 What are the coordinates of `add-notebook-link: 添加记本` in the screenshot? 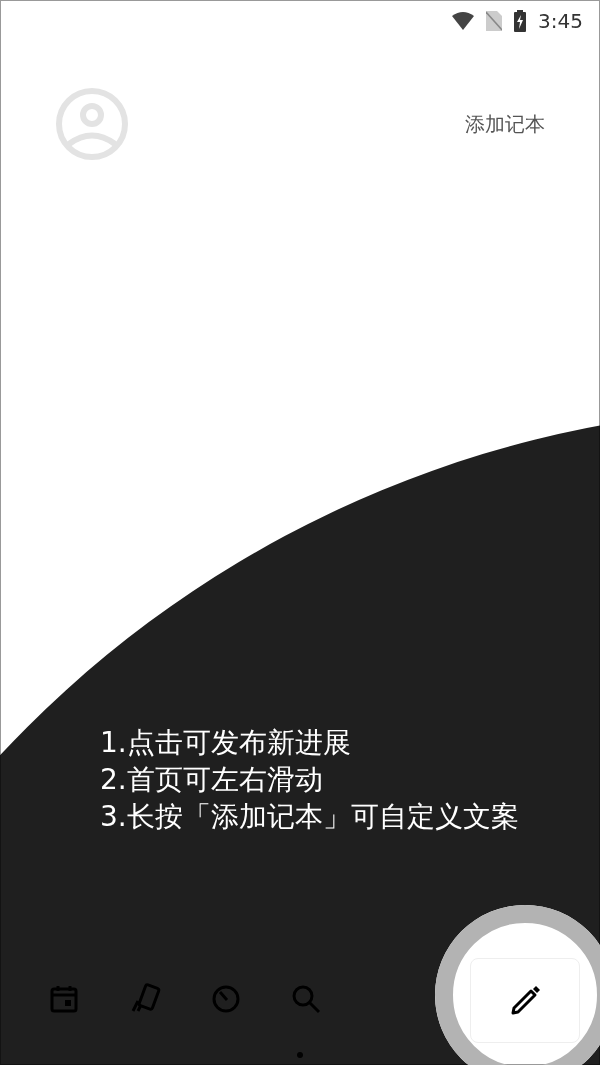 It's located at (505, 124).